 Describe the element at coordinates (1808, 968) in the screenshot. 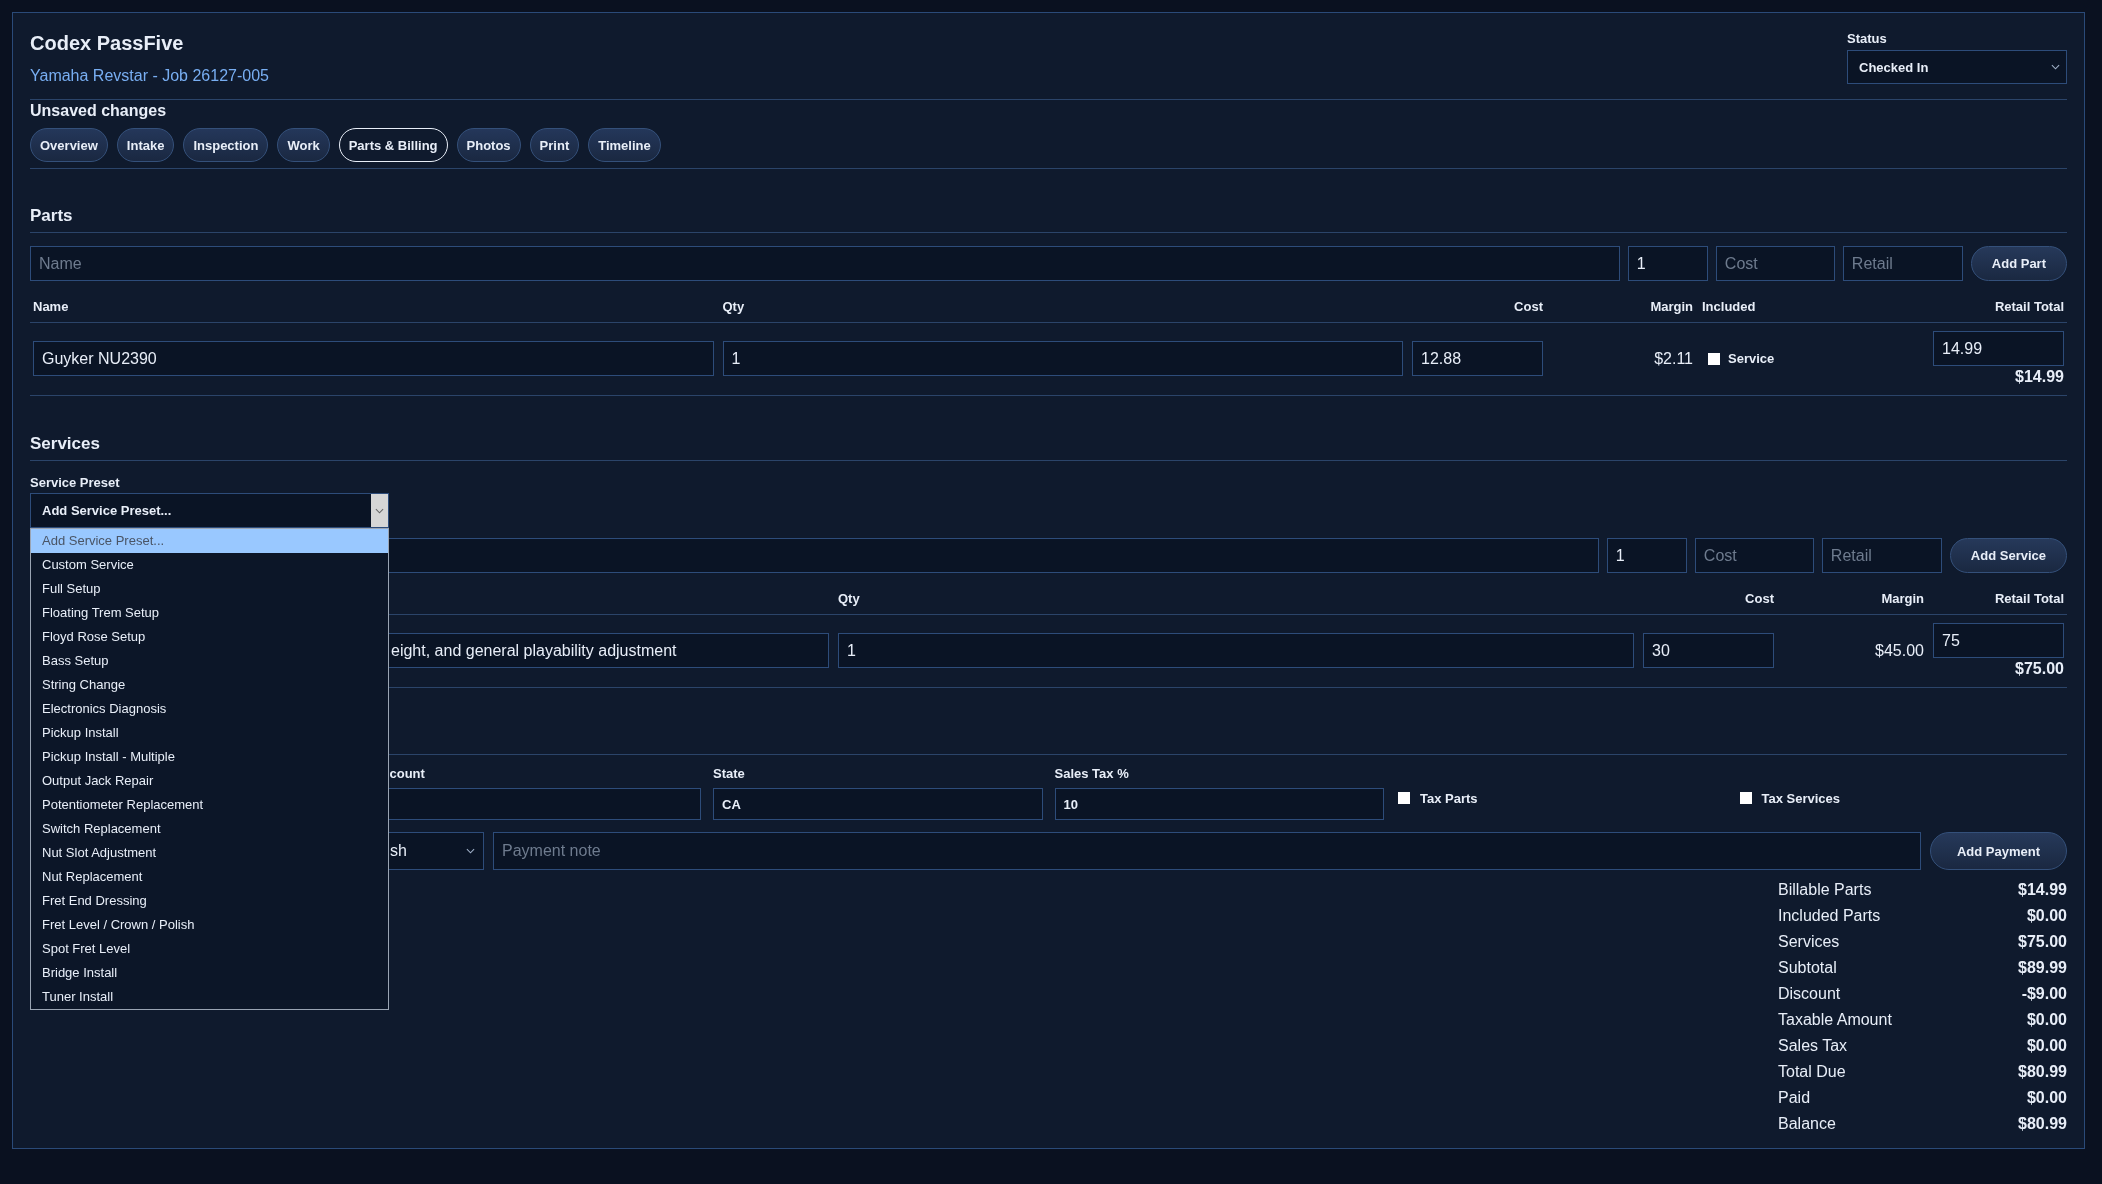

I see `total-label: Subtotal` at that location.